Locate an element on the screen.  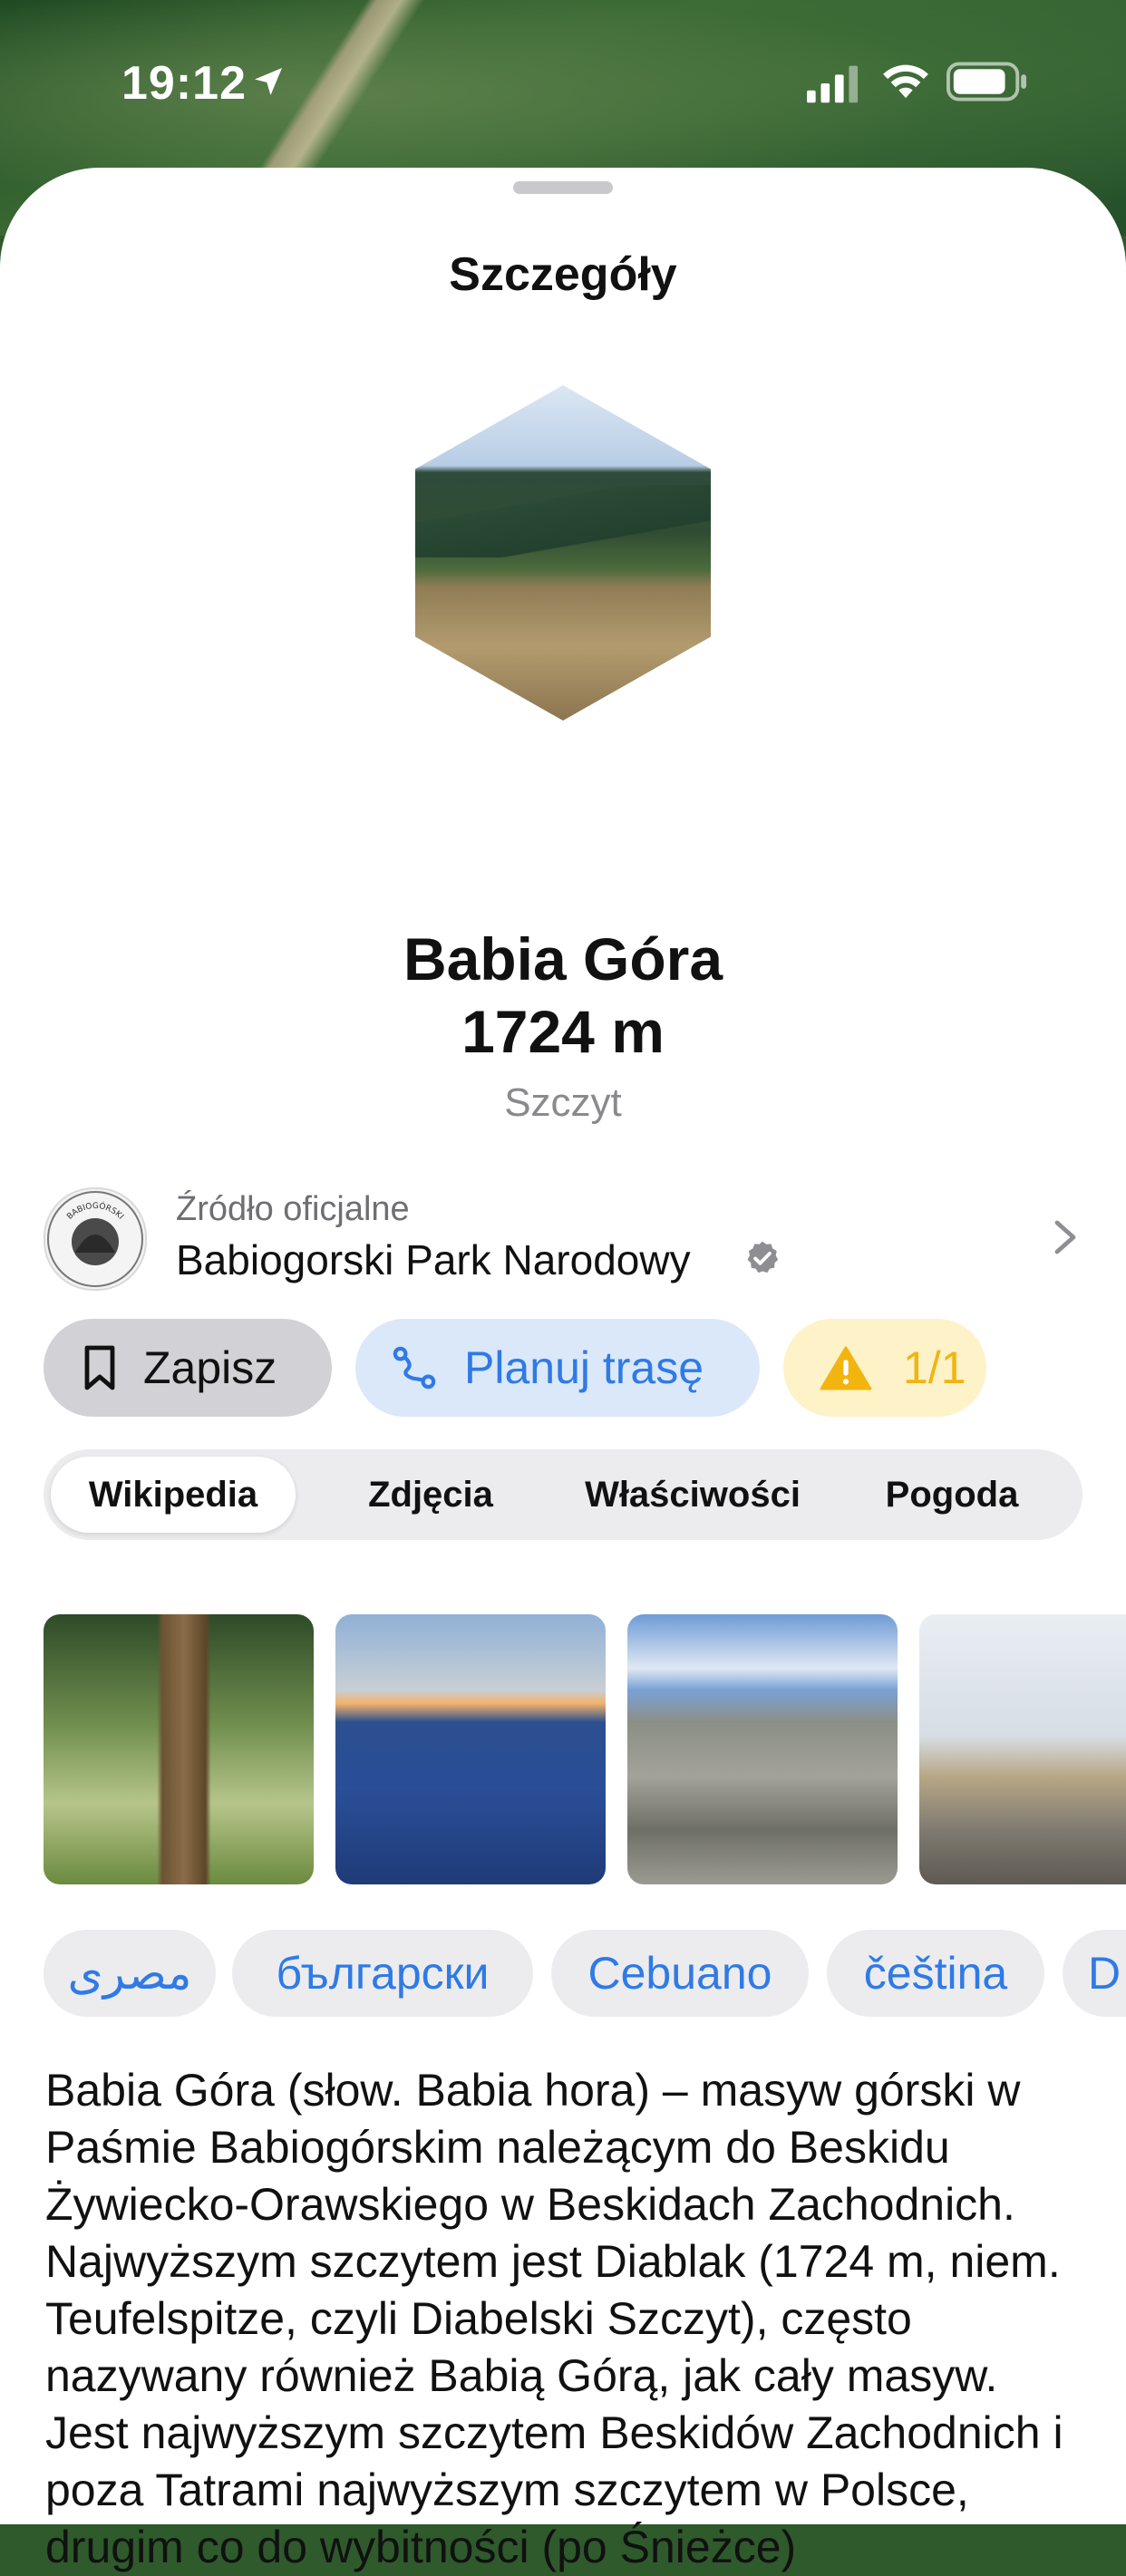
source-caption: Źródło oficjalne is located at coordinates (293, 1209).